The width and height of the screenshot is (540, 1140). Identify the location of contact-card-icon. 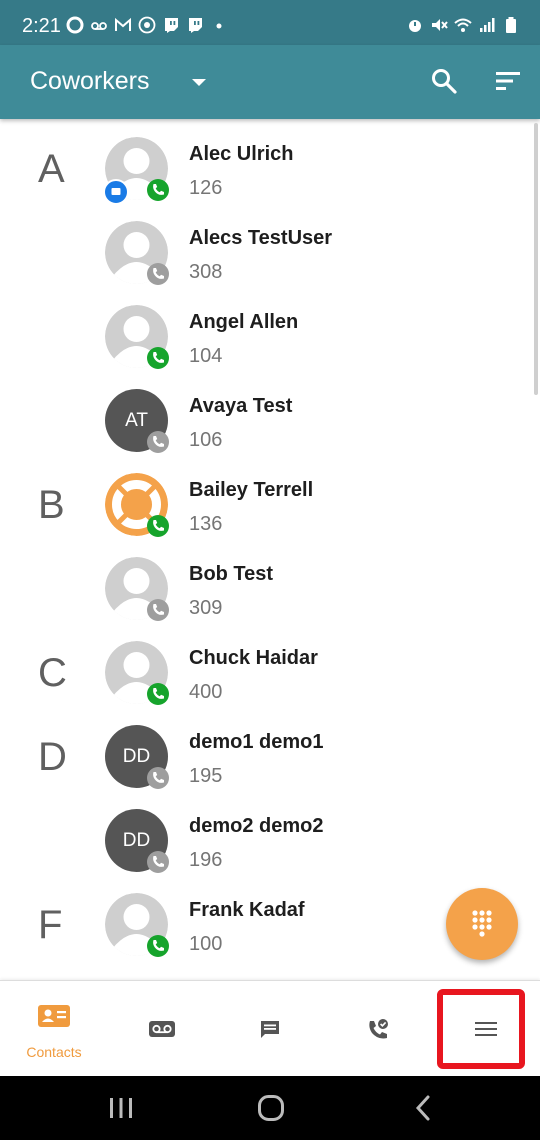
(54, 1016).